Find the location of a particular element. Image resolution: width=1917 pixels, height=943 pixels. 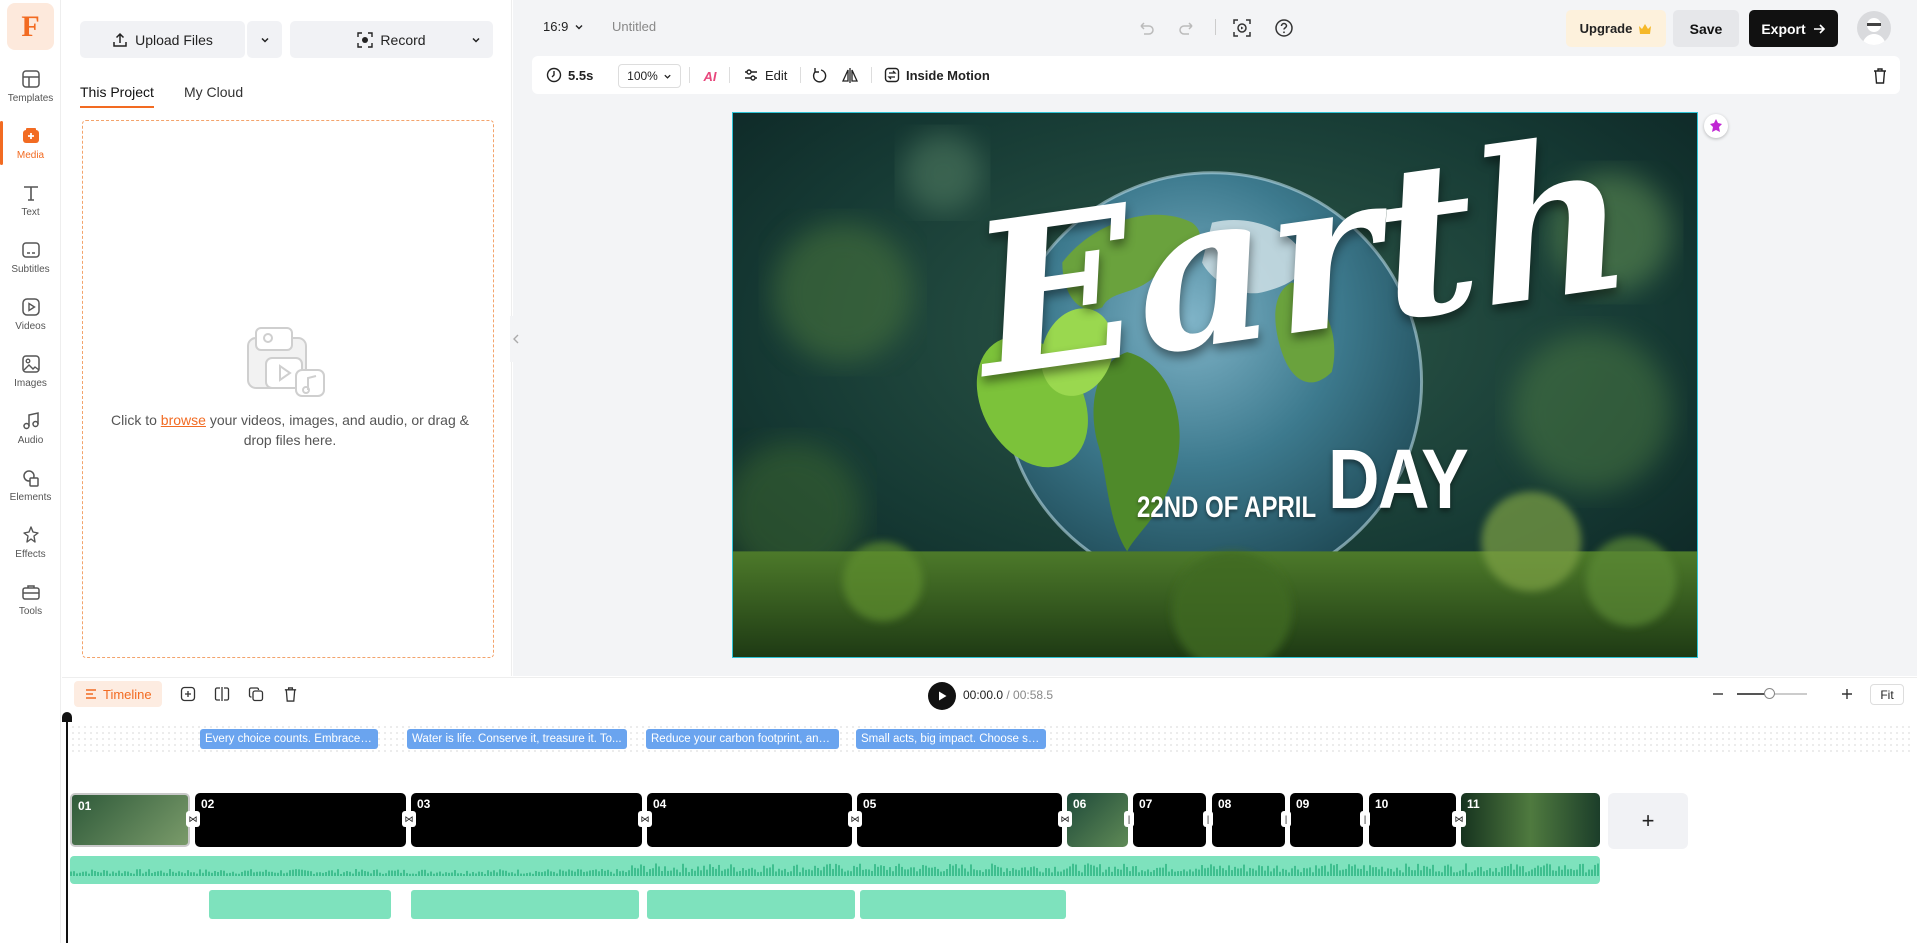

upload-dropdown-button is located at coordinates (264, 39).